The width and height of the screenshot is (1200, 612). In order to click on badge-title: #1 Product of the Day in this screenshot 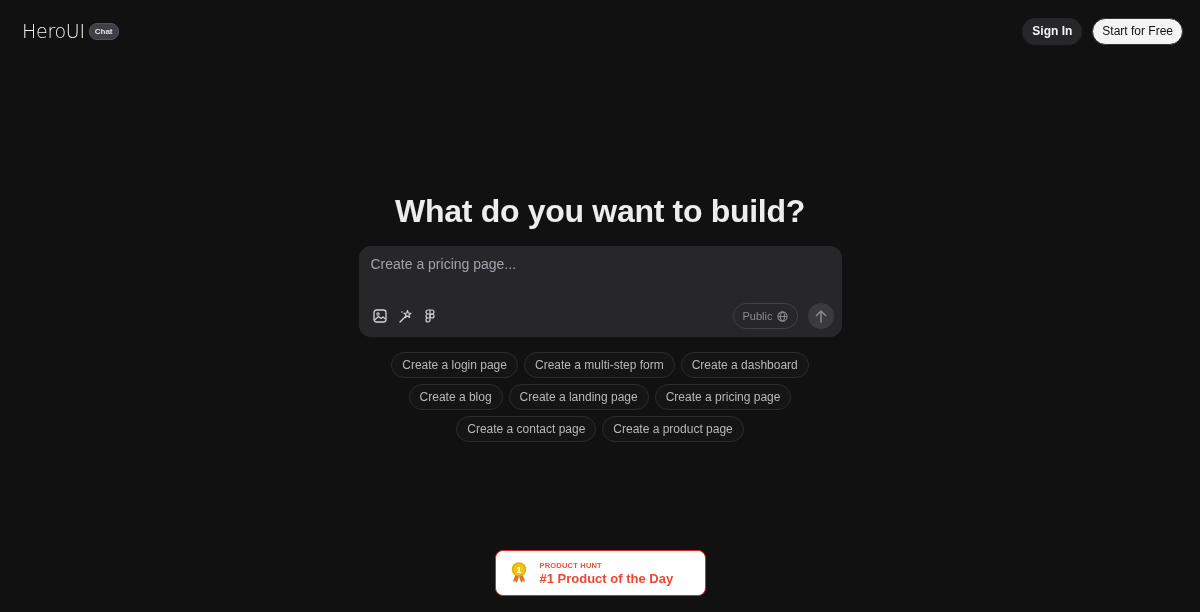, I will do `click(606, 578)`.